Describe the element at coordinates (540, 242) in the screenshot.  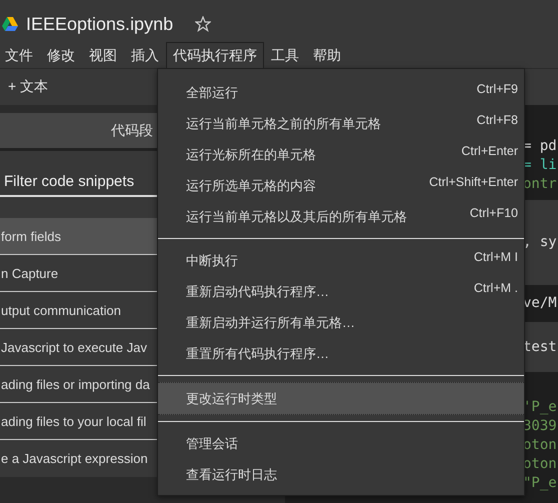
I see `code-line: , sy` at that location.